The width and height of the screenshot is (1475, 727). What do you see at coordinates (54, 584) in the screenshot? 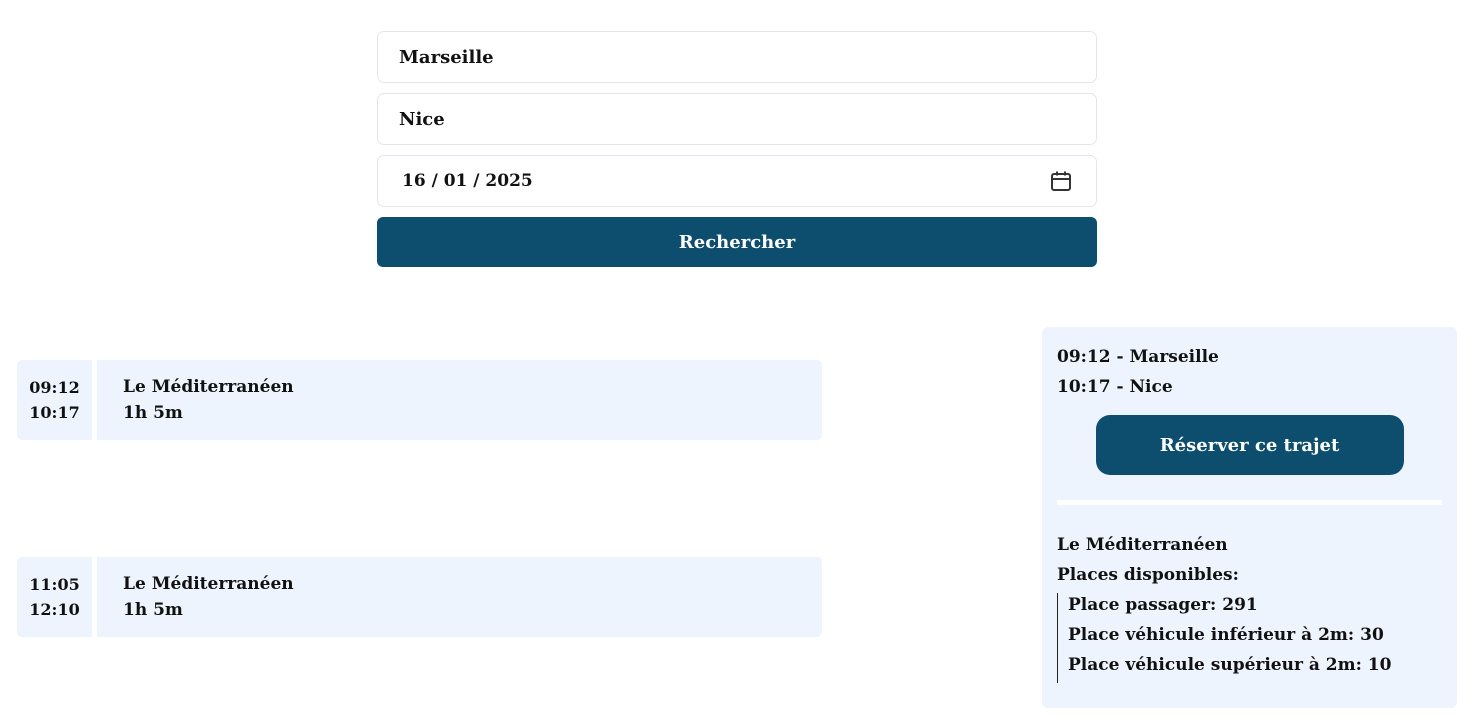
I see `trip-depart-time: 11:05` at bounding box center [54, 584].